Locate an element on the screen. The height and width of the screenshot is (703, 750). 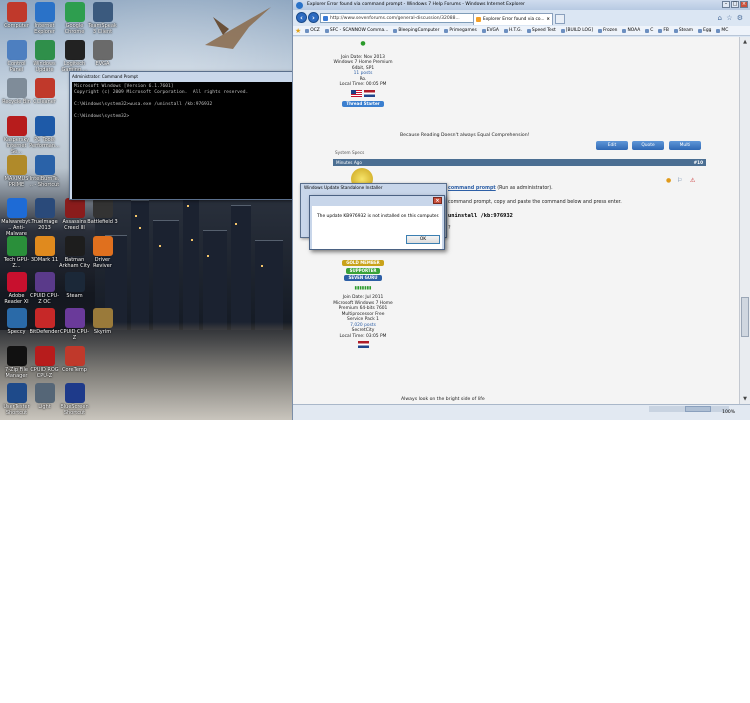
zoom-level: 100% is located at coordinates (728, 412).